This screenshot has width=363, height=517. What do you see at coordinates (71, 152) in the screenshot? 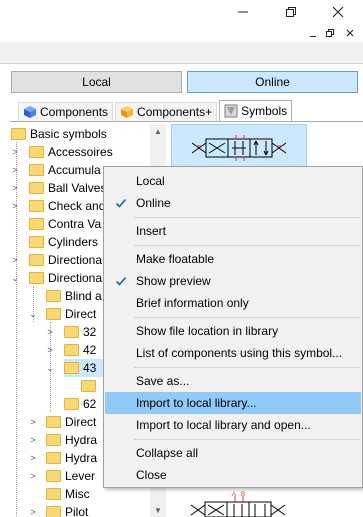
I see `tree-item: Accessoires` at bounding box center [71, 152].